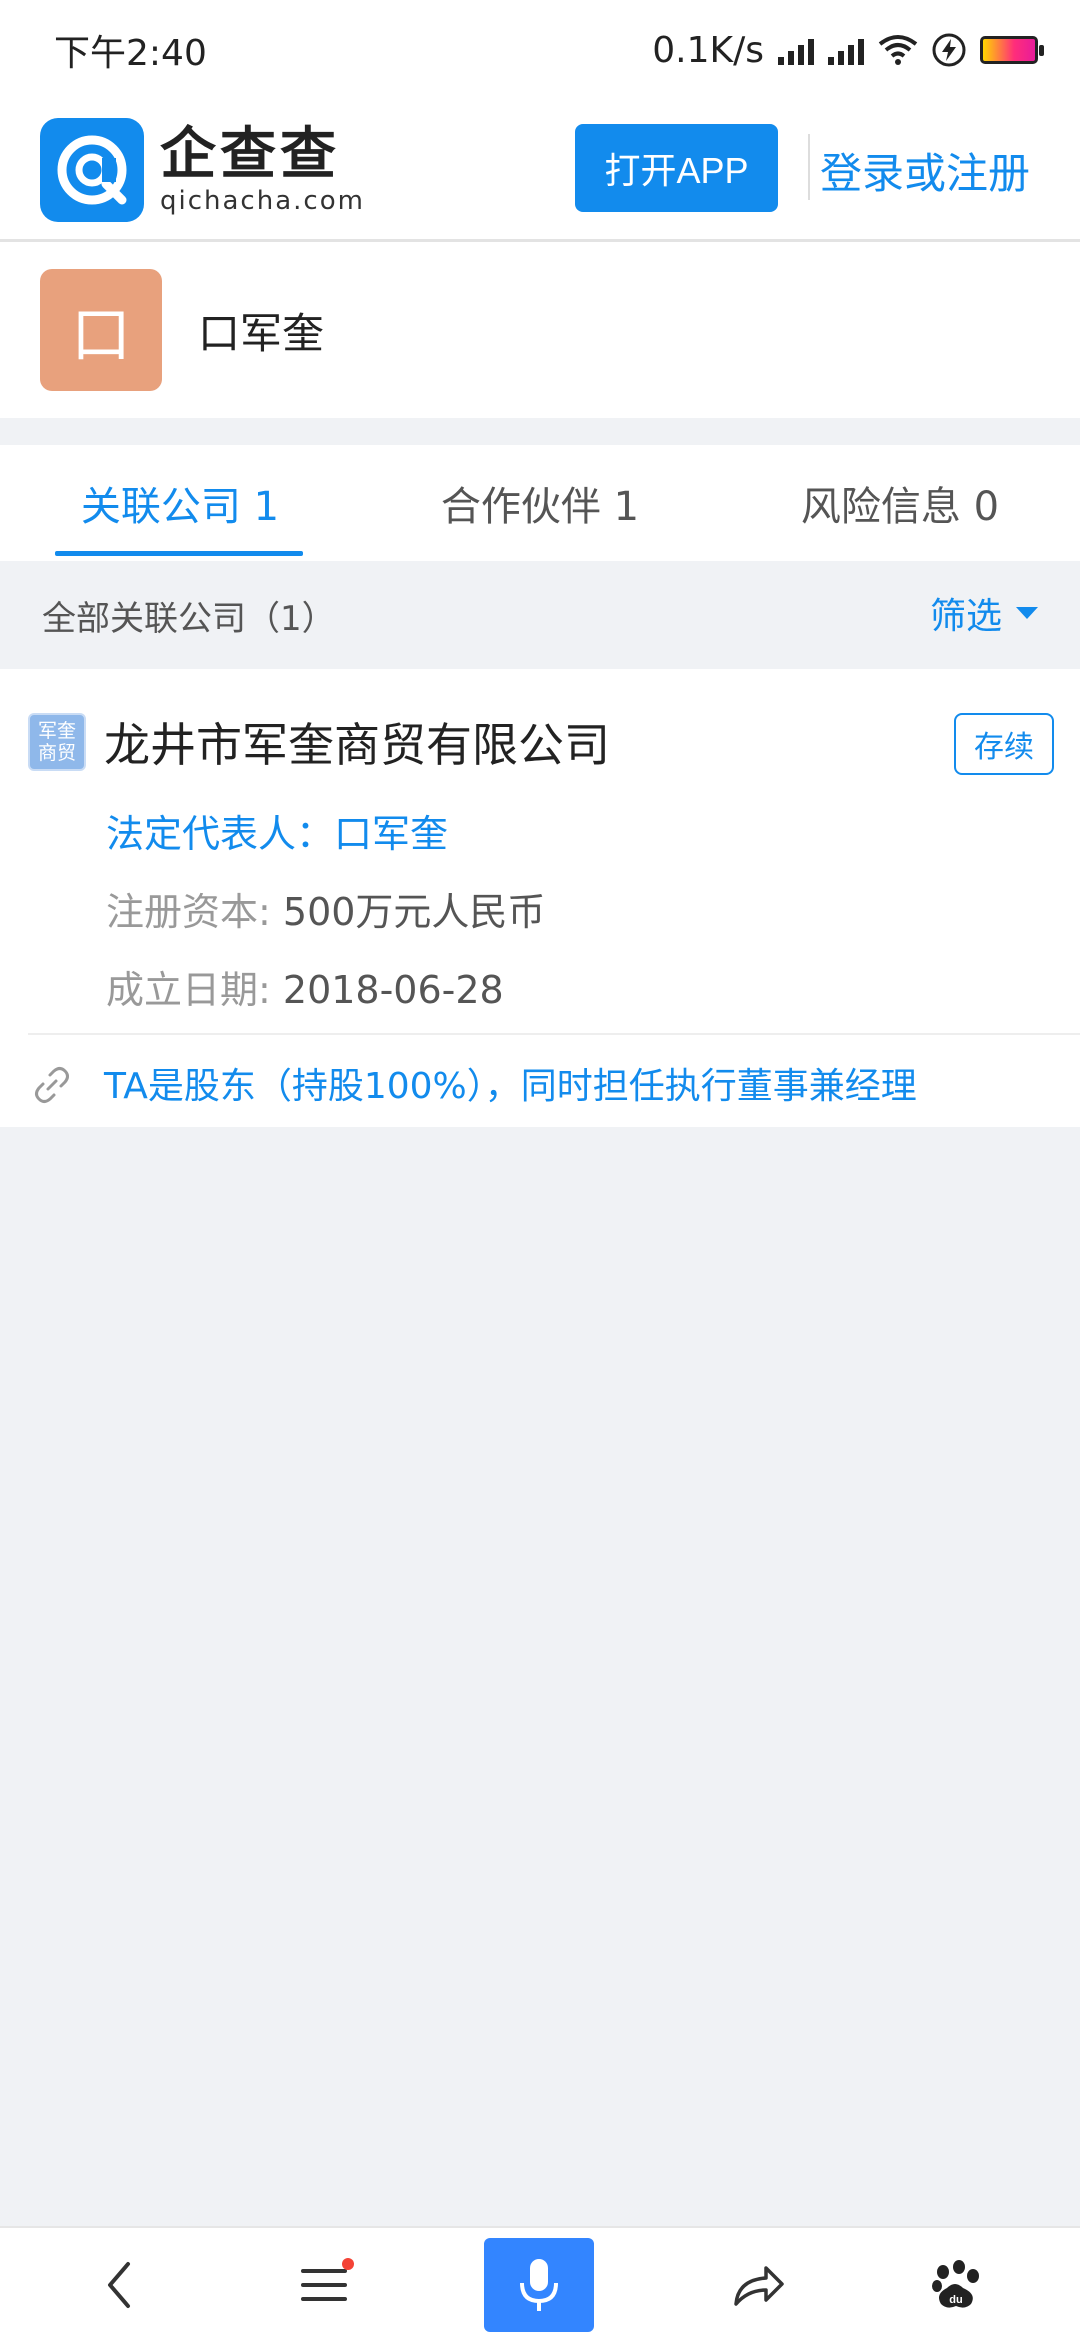 Image resolution: width=1080 pixels, height=2340 pixels. I want to click on founding-date: 成立日期: 2018-06-28, so click(305, 990).